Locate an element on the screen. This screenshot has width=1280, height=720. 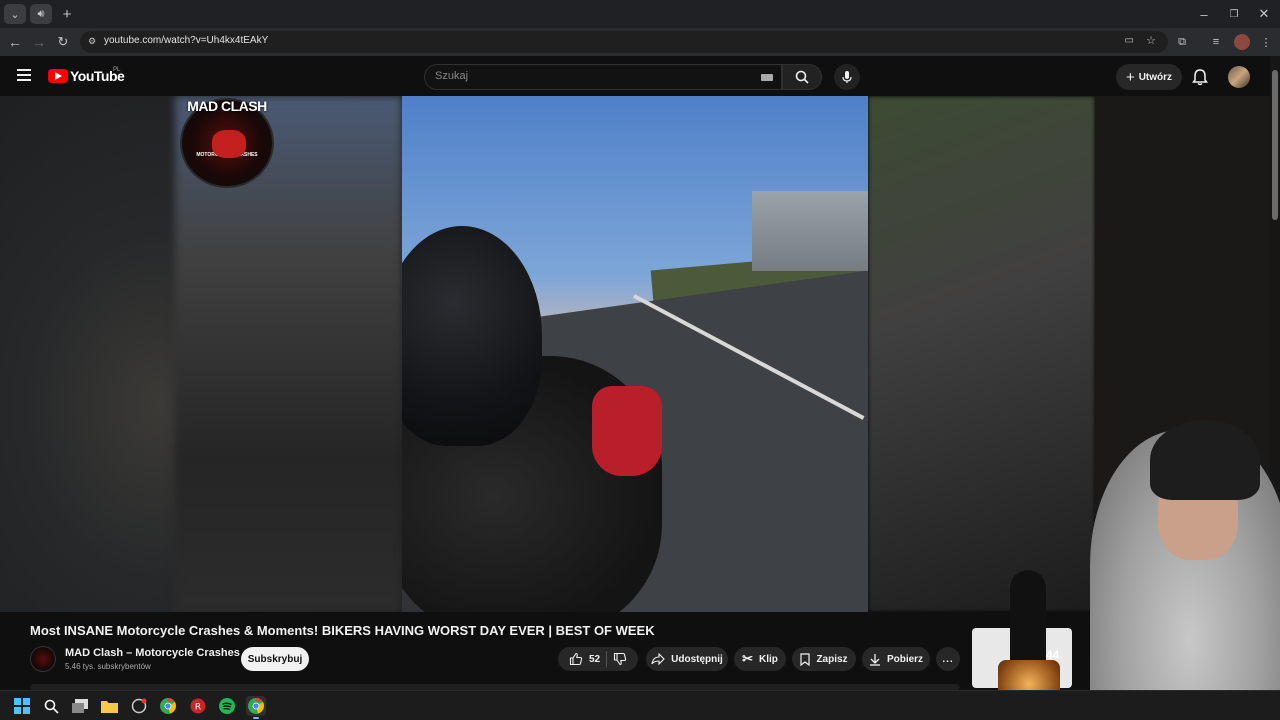
channel-avatar is located at coordinates (43, 659).